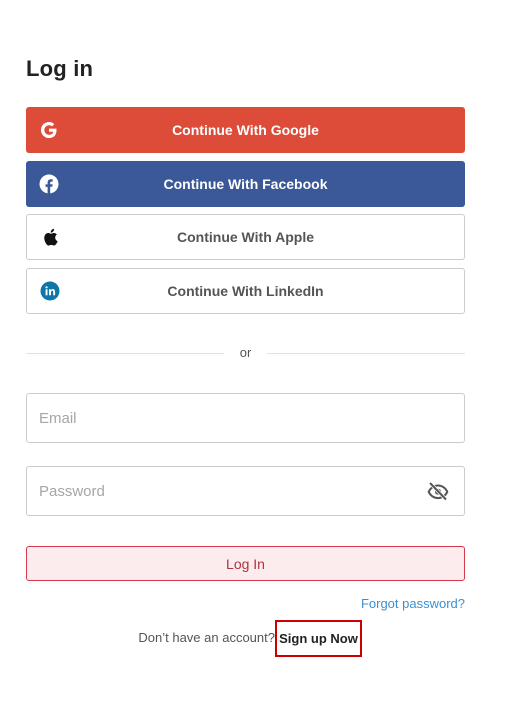  Describe the element at coordinates (245, 353) in the screenshot. I see `or-divider: or` at that location.